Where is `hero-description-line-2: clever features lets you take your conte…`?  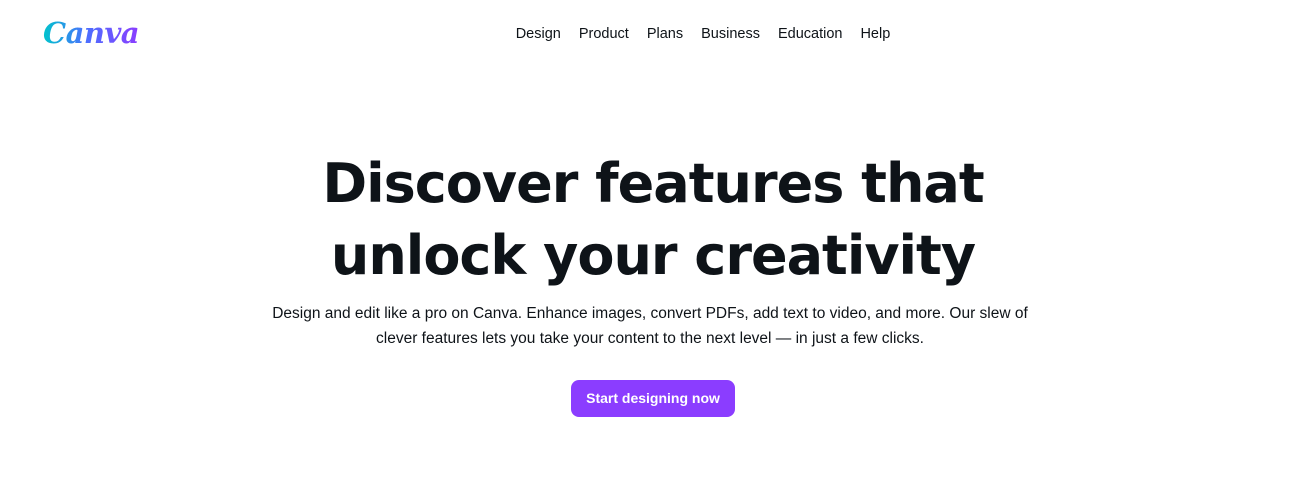
hero-description-line-2: clever features lets you take your conte… is located at coordinates (650, 338).